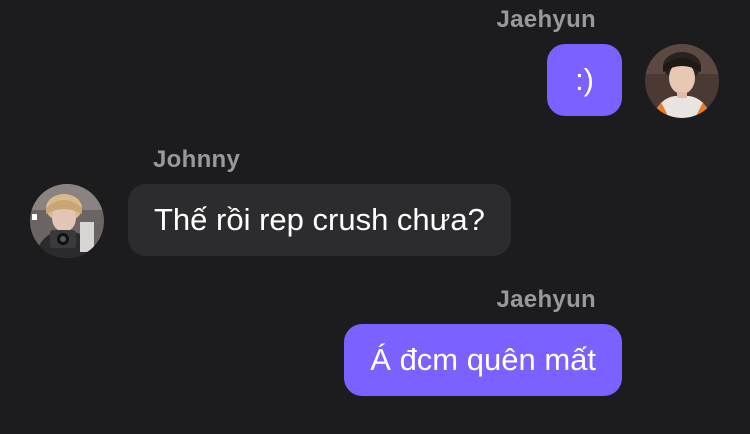  I want to click on message-text: Thế rồi rep crush chưa?, so click(319, 219).